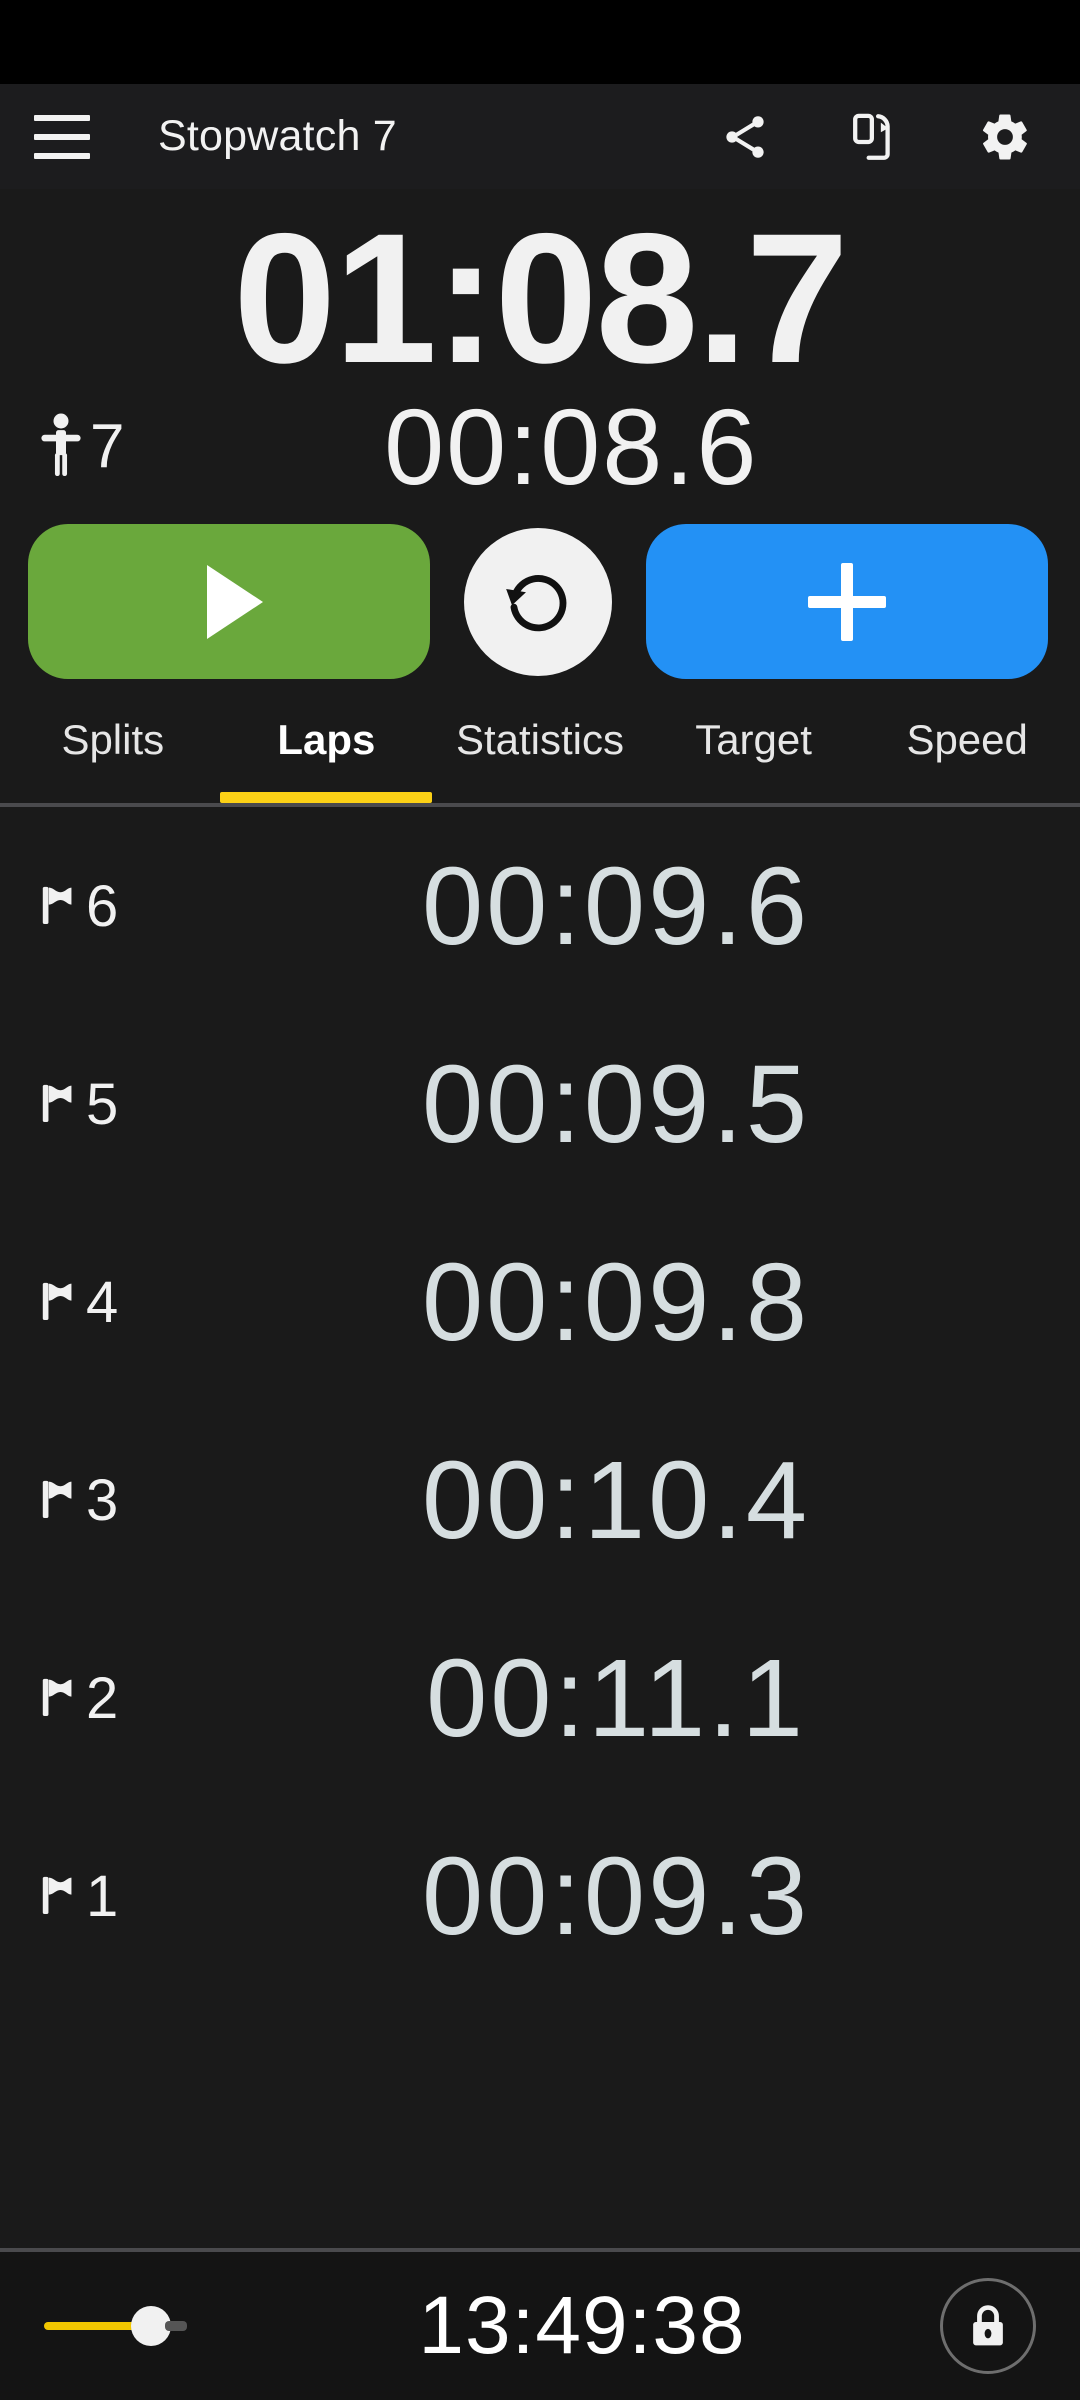 The width and height of the screenshot is (1080, 2400). What do you see at coordinates (326, 739) in the screenshot?
I see `tab-label: Laps` at bounding box center [326, 739].